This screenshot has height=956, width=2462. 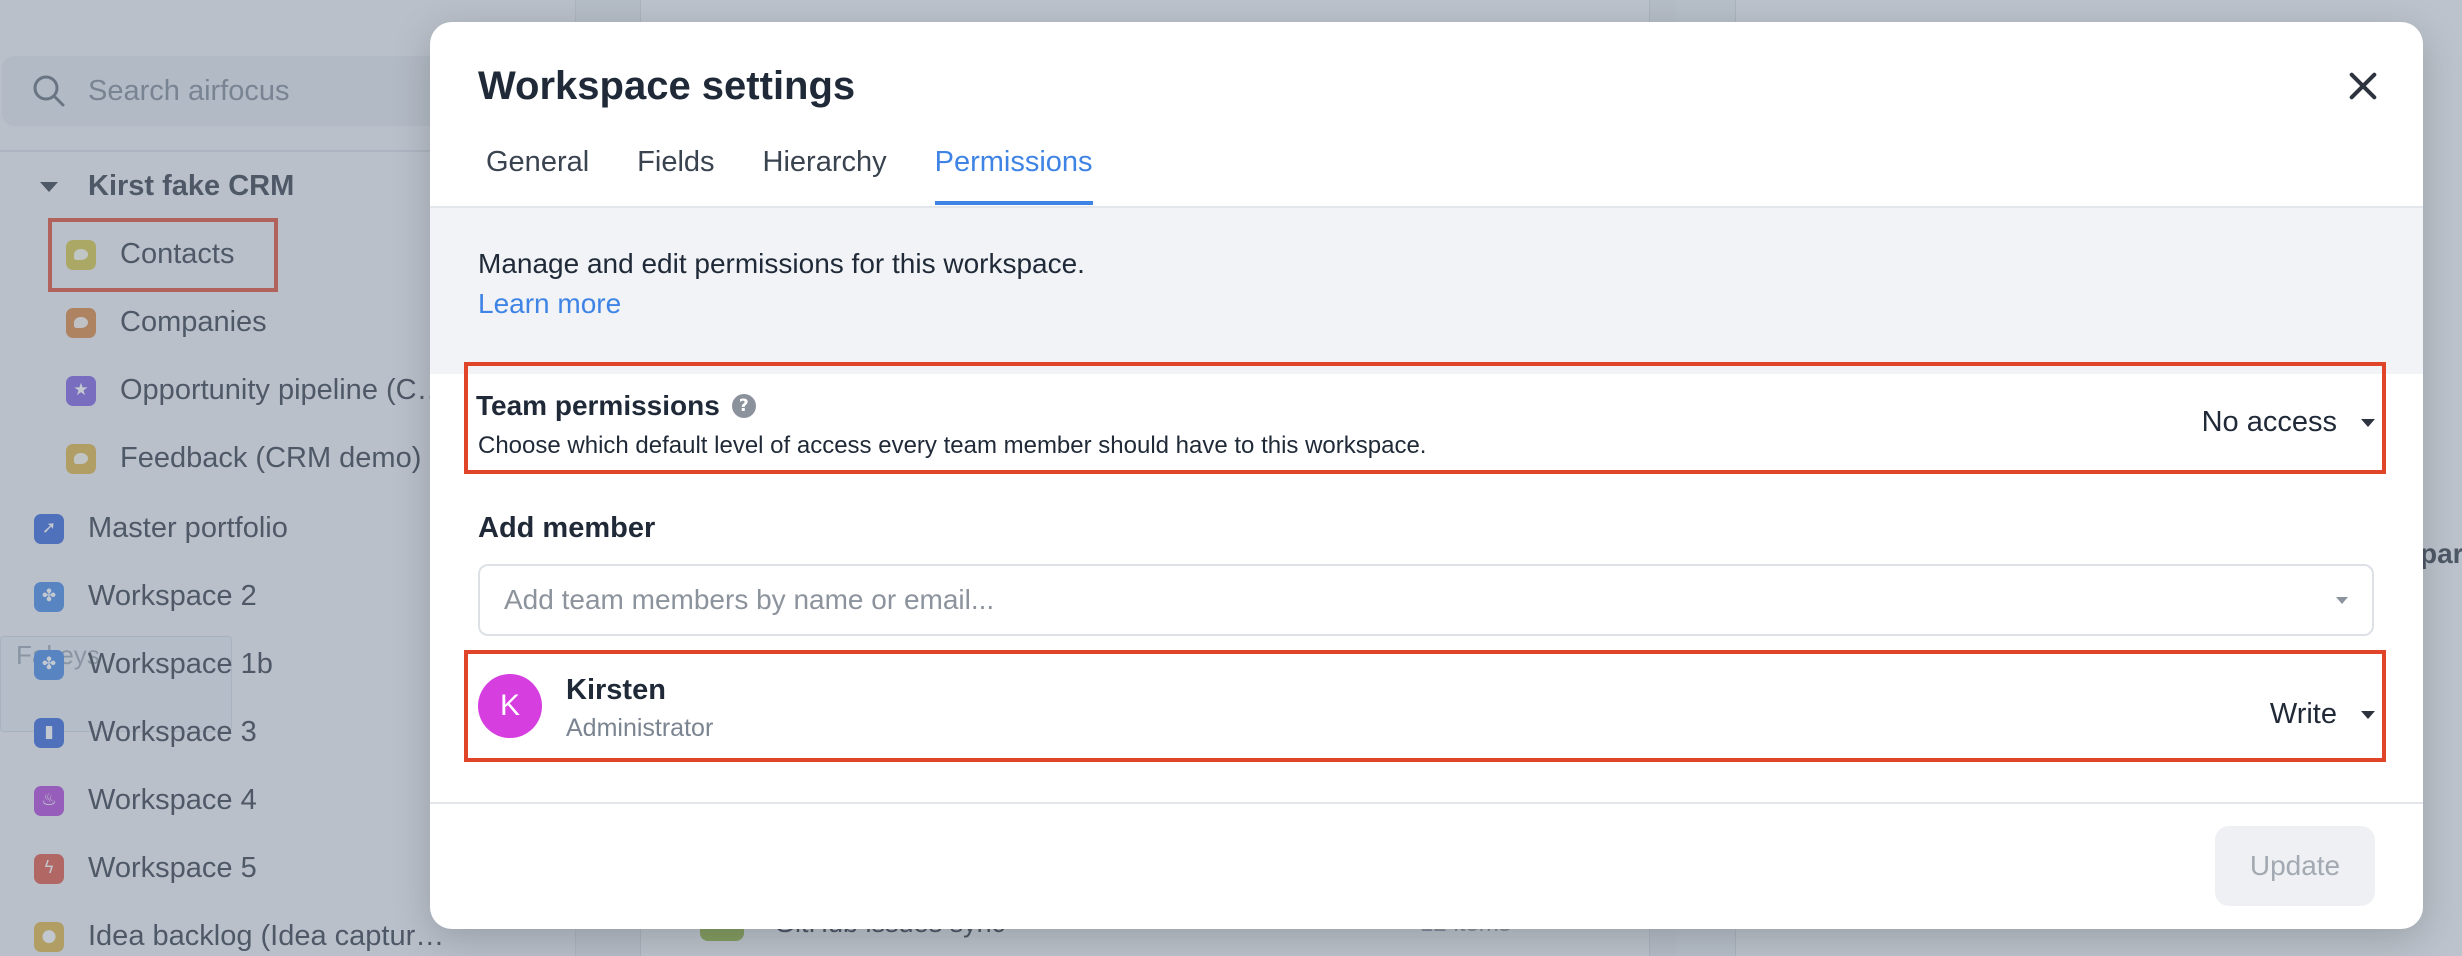 What do you see at coordinates (1426, 803) in the screenshot?
I see `footer-divider` at bounding box center [1426, 803].